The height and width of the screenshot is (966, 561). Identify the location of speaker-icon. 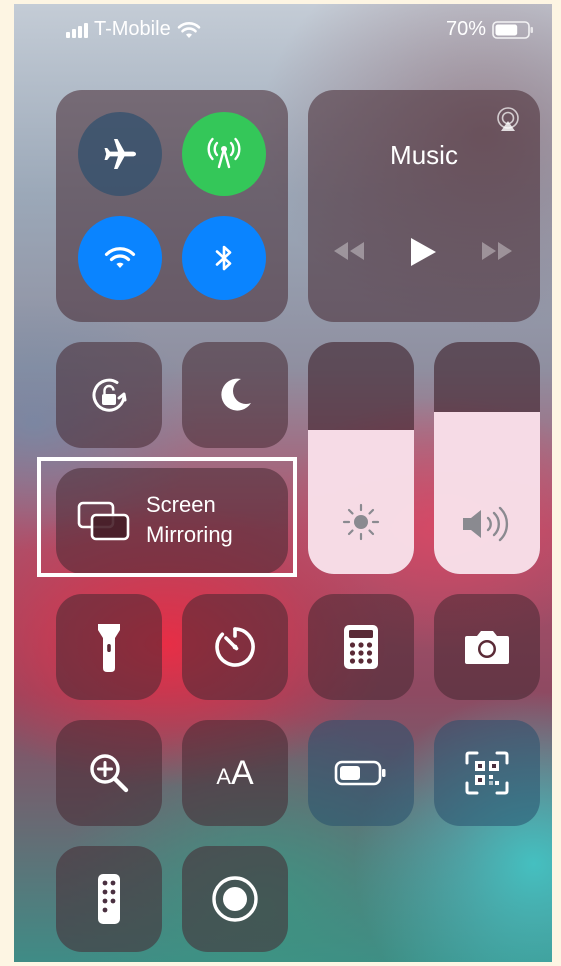
(487, 524).